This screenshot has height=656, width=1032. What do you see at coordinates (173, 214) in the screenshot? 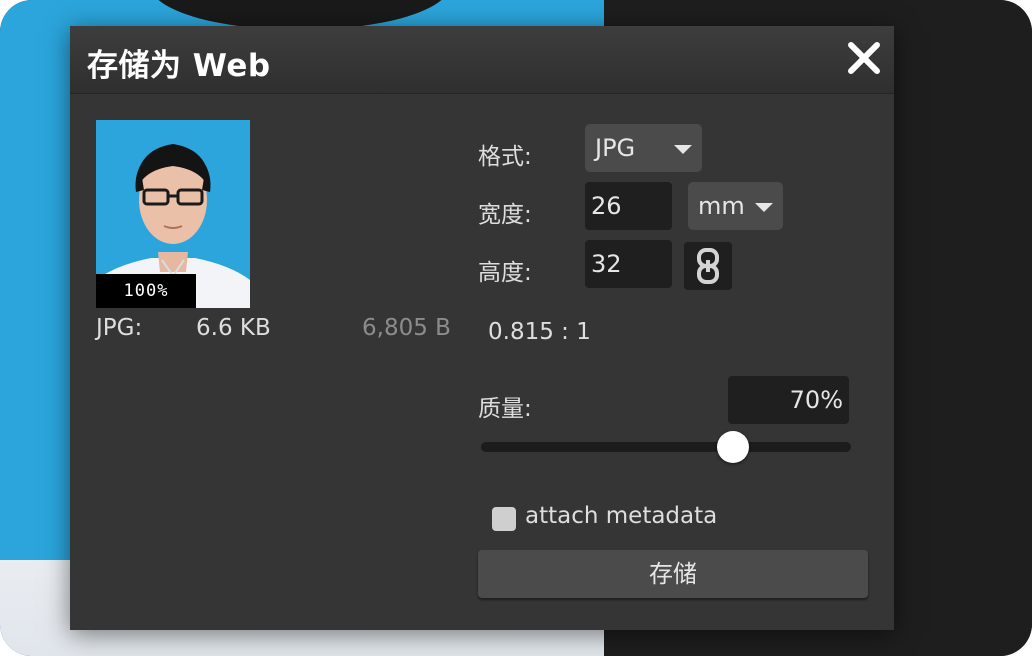
I see `preview-thumbnail: 100%` at bounding box center [173, 214].